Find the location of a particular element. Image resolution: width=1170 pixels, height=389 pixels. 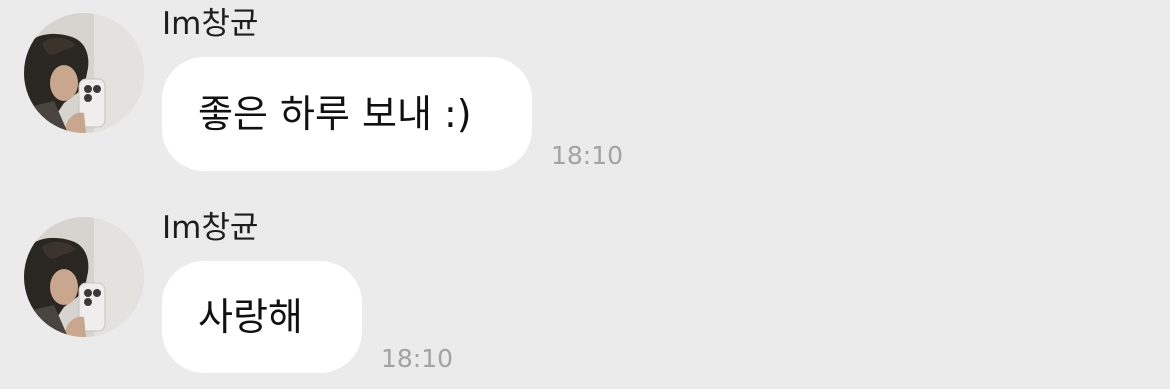

message-bubble: 좋은 하루 보내 :) is located at coordinates (347, 114).